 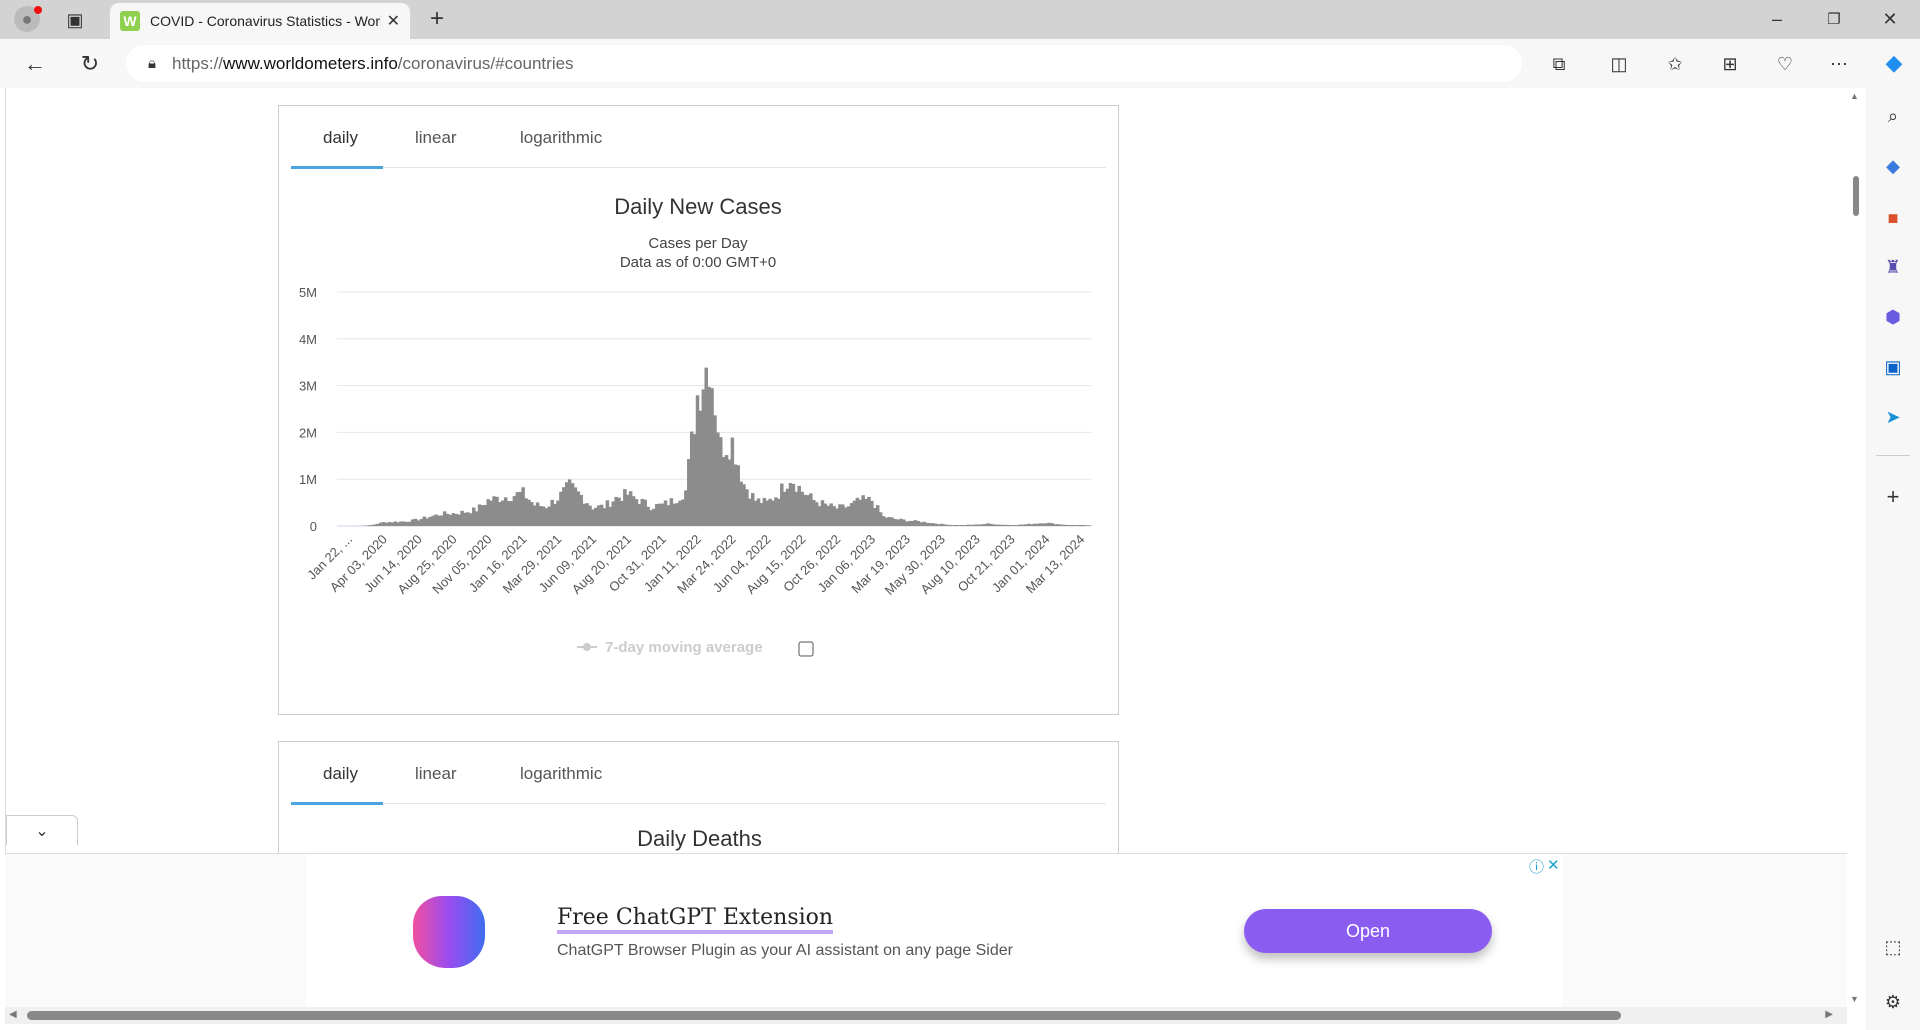 What do you see at coordinates (1553, 865) in the screenshot?
I see `ad-close-icon: ✕` at bounding box center [1553, 865].